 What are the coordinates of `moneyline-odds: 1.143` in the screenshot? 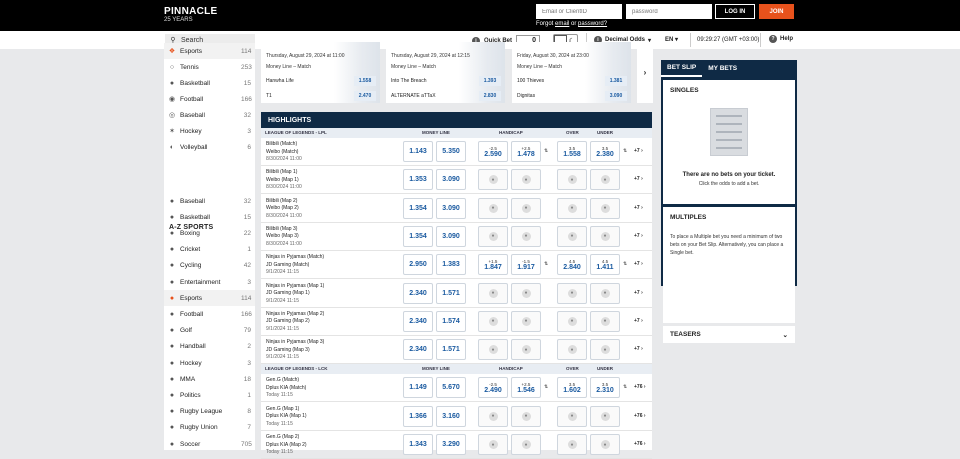 It's located at (418, 151).